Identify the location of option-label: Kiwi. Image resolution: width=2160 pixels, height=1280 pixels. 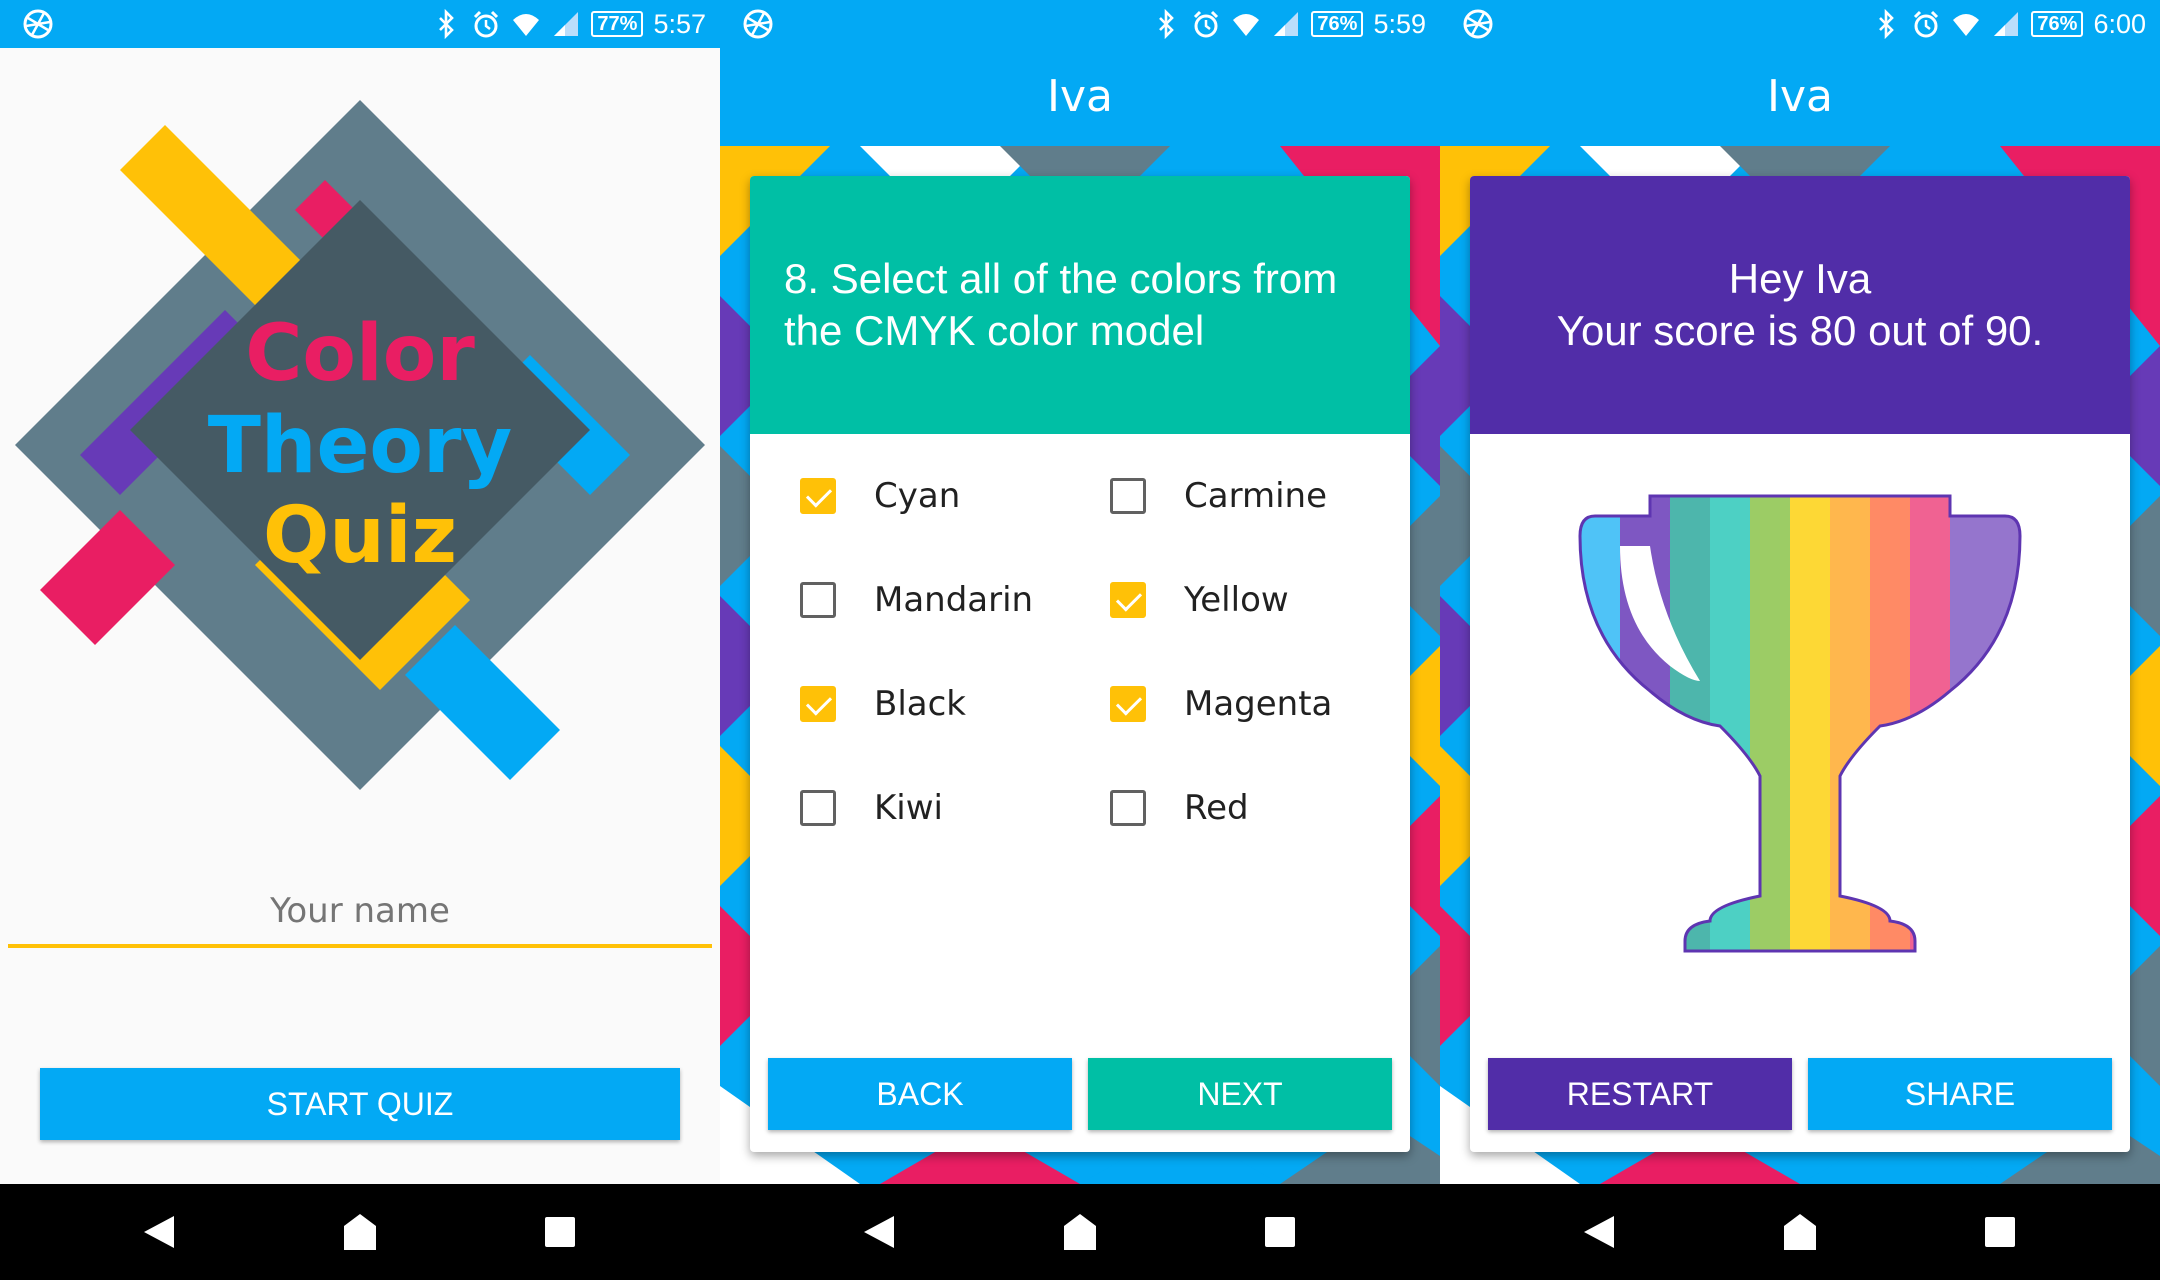
(908, 808).